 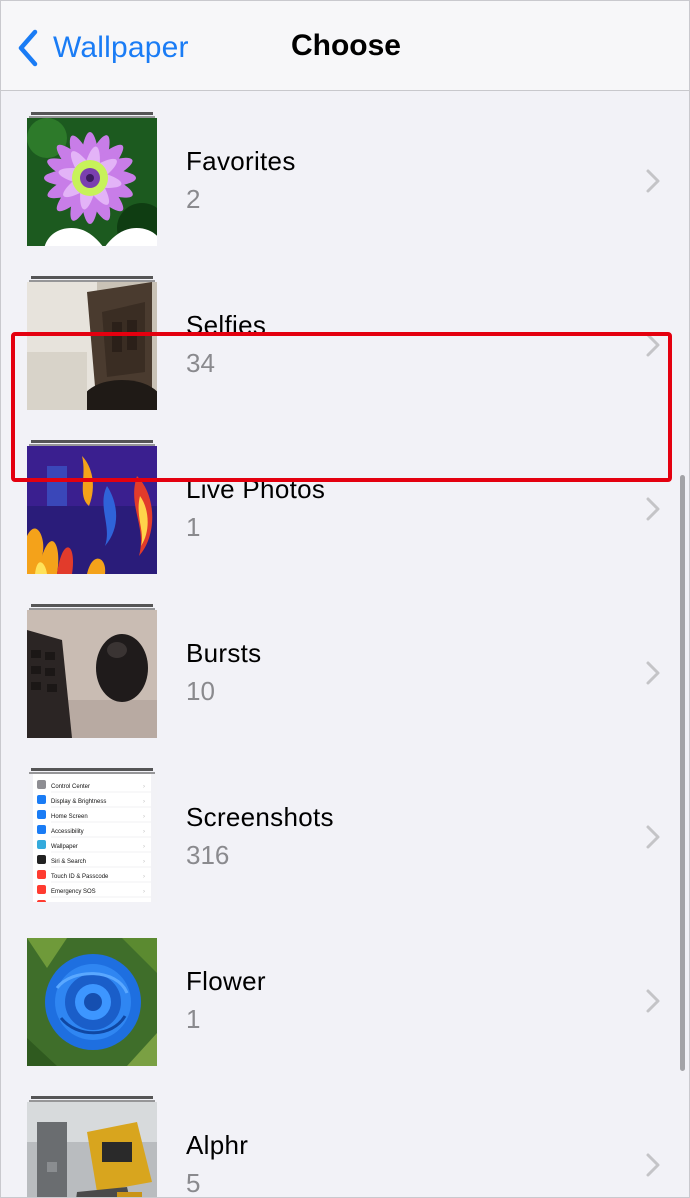 What do you see at coordinates (92, 346) in the screenshot?
I see `door-thumbnail-image` at bounding box center [92, 346].